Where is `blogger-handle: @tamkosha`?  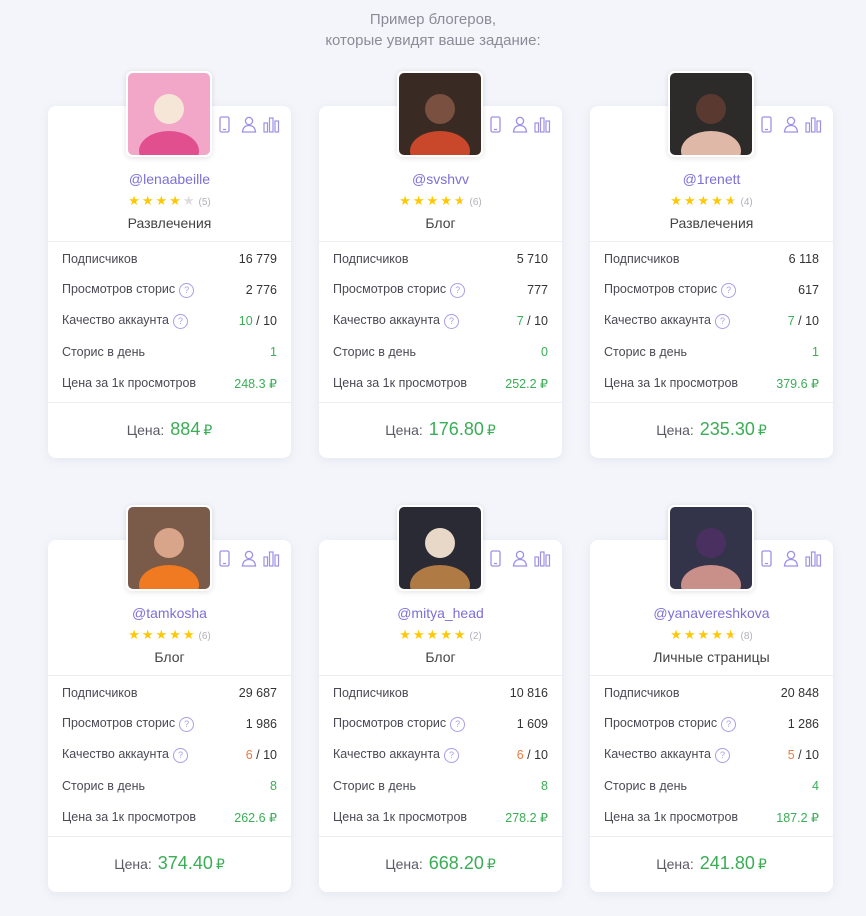
blogger-handle: @tamkosha is located at coordinates (169, 613).